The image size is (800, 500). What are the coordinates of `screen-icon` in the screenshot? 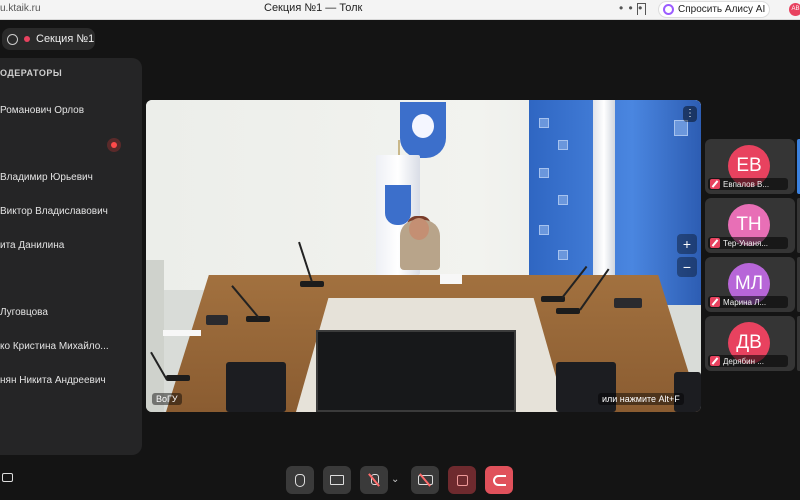 It's located at (337, 480).